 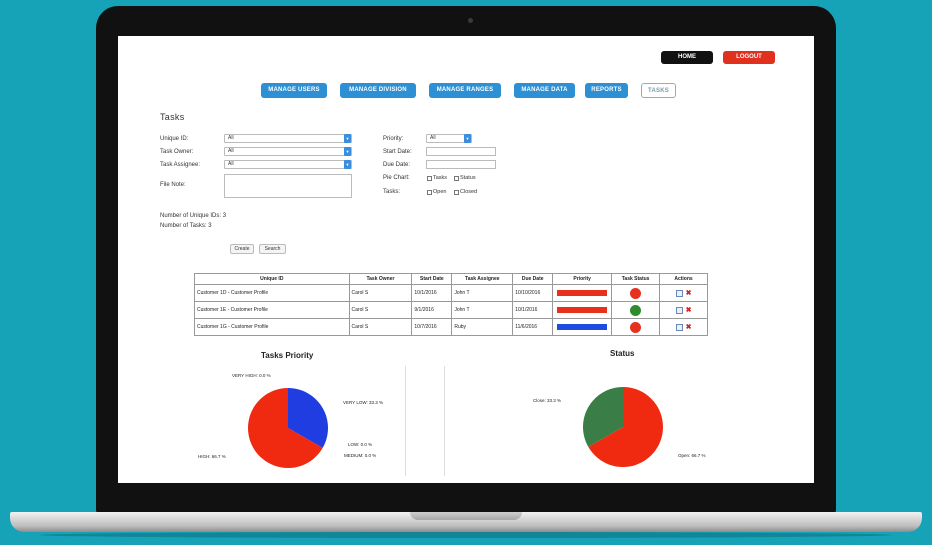 I want to click on column-header: Actions, so click(x=683, y=279).